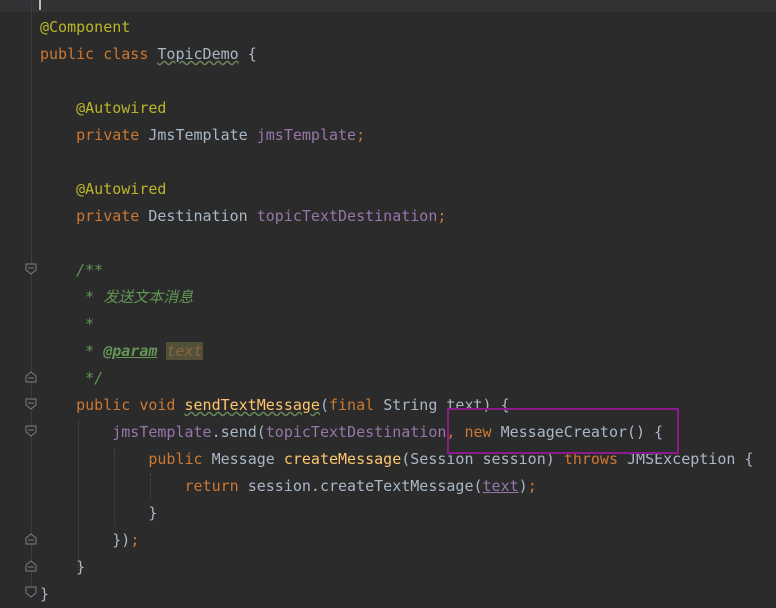 Image resolution: width=776 pixels, height=608 pixels. I want to click on doc-param-tag: @param, so click(130, 351).